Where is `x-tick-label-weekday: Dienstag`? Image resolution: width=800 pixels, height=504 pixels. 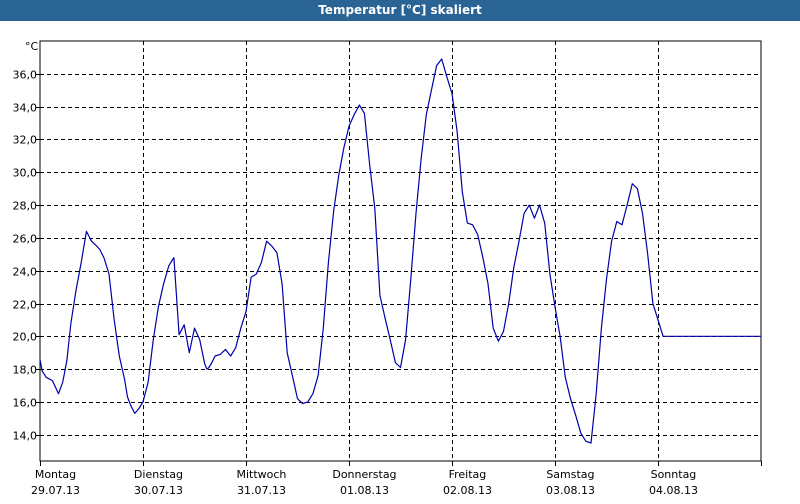
x-tick-label-weekday: Dienstag is located at coordinates (158, 474).